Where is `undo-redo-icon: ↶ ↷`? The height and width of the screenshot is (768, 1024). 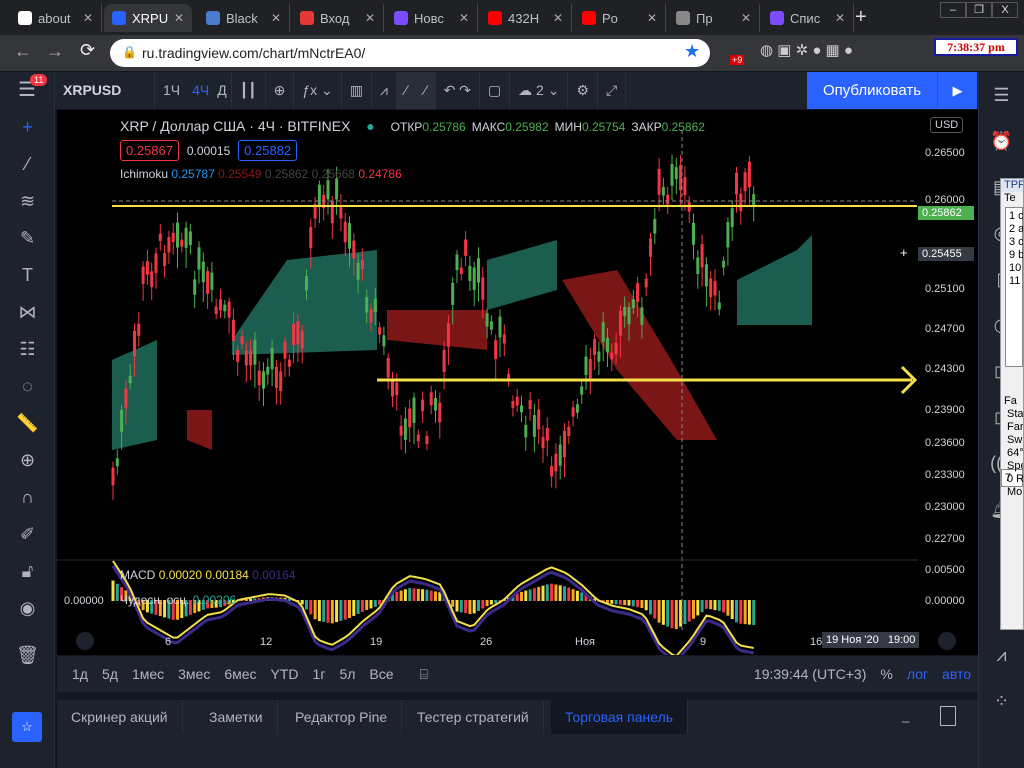 undo-redo-icon: ↶ ↷ is located at coordinates (458, 90).